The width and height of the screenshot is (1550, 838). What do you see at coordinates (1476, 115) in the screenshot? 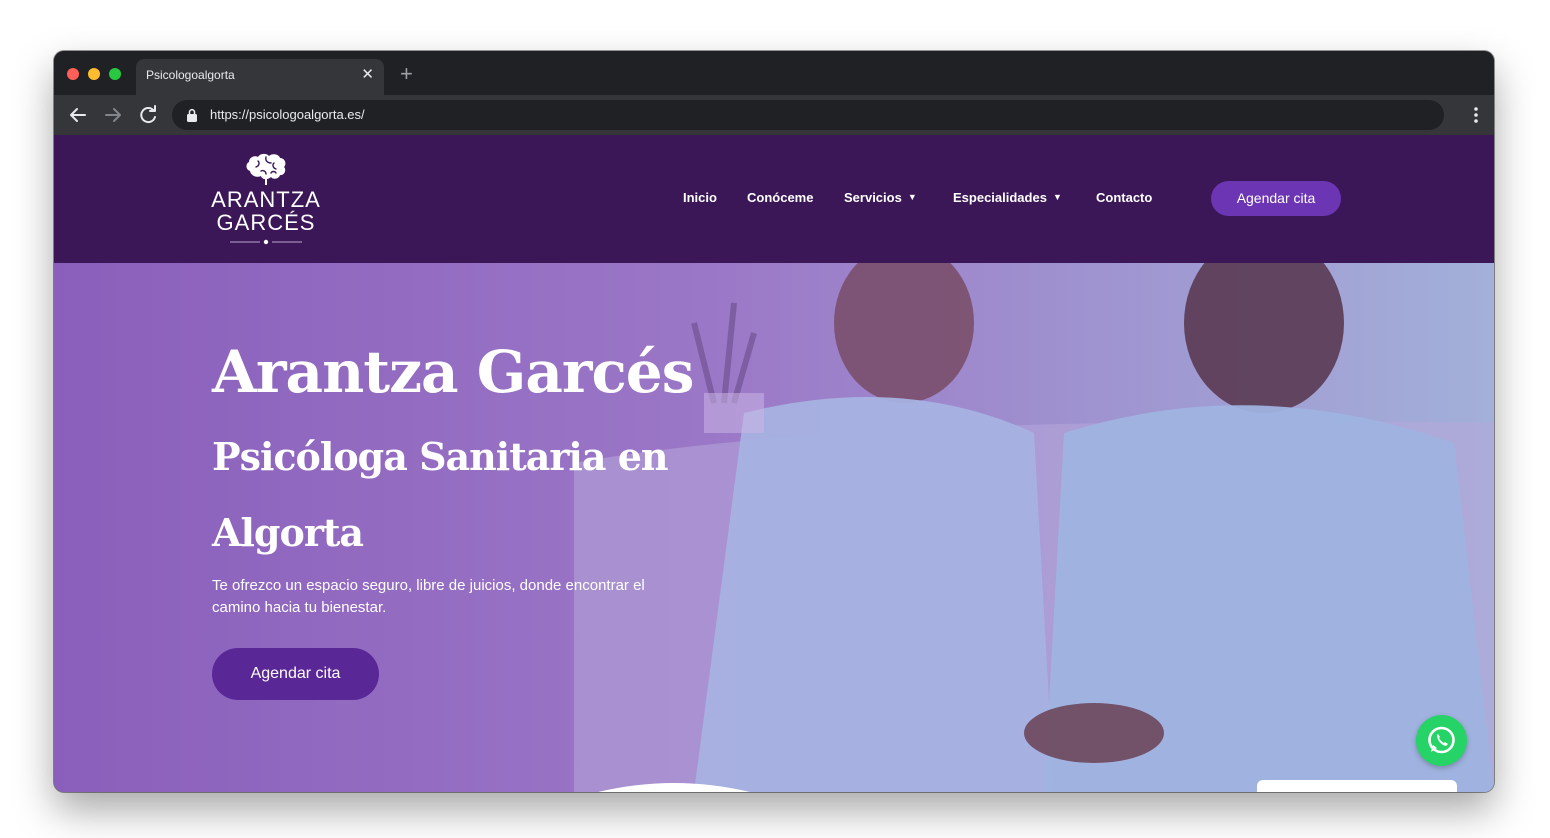
I see `kebab-menu-icon` at bounding box center [1476, 115].